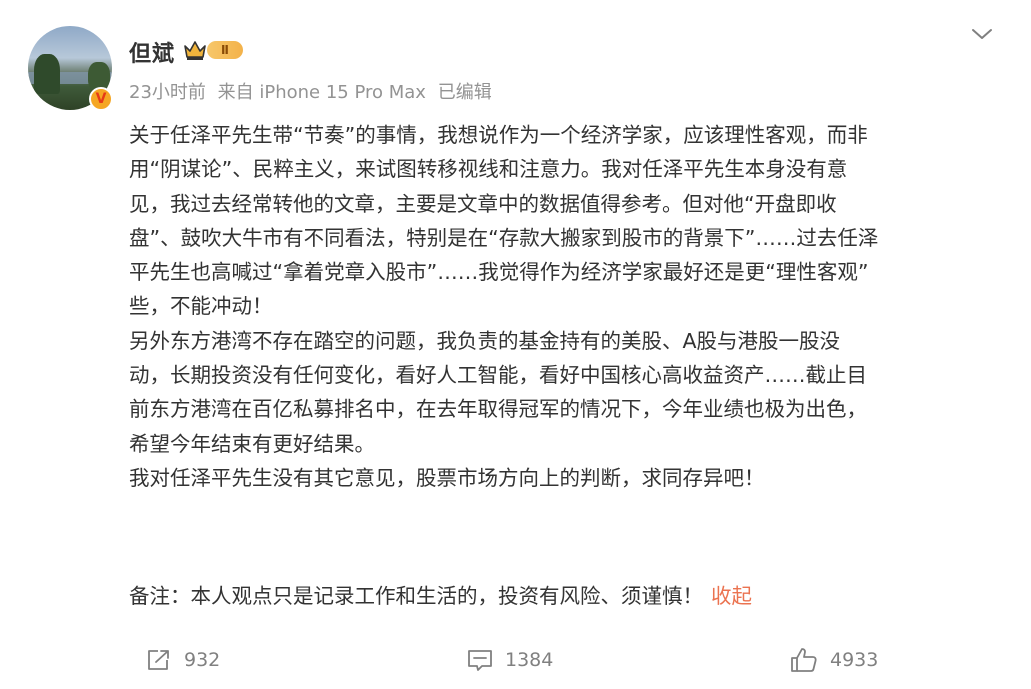 Image resolution: width=1031 pixels, height=689 pixels. What do you see at coordinates (504, 237) in the screenshot?
I see `content-line: 盘”、鼓吹大牛市有不同看法，特别是在“存款大搬家到股市的背景下”……过去任泽` at bounding box center [504, 237].